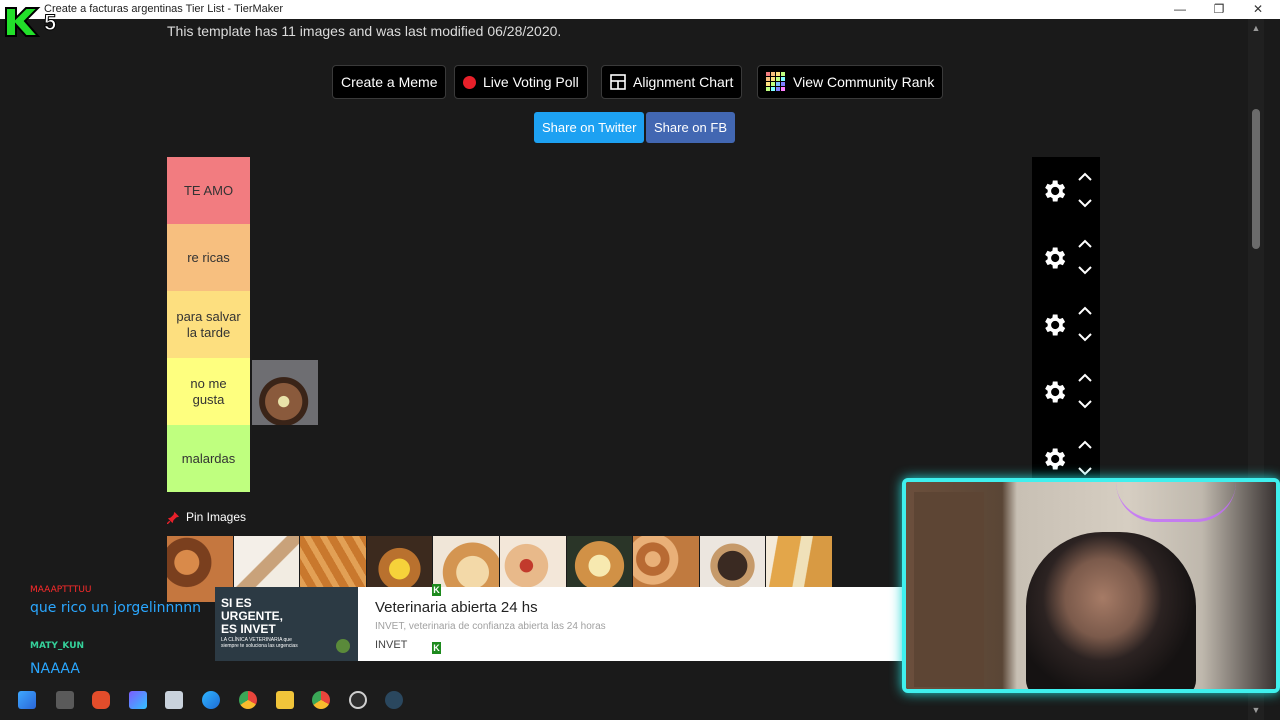 The width and height of the screenshot is (1280, 720). I want to click on streamer-logo-icon: 5, so click(31, 22).